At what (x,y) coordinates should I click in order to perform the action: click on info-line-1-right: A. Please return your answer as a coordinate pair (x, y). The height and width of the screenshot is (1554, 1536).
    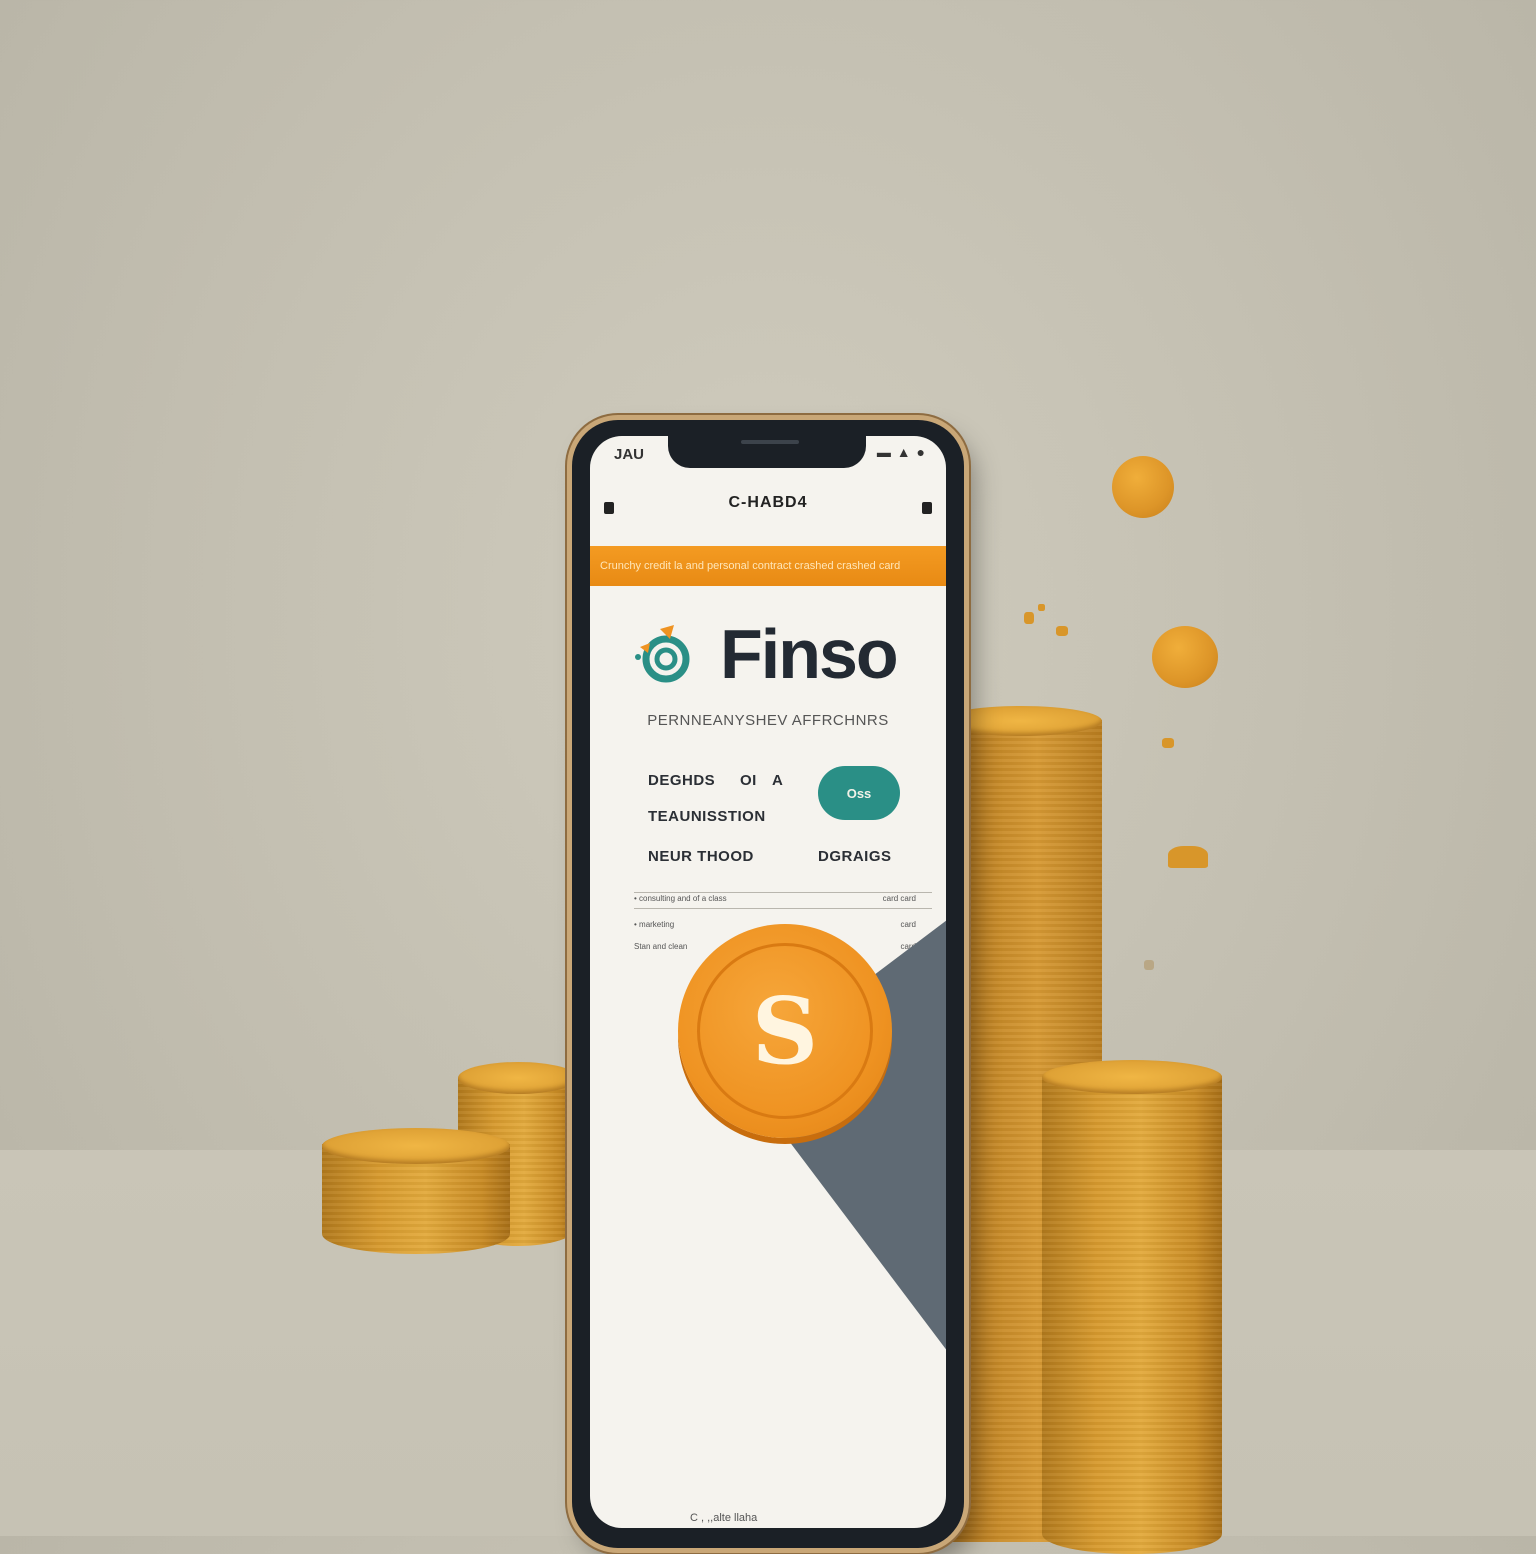
    Looking at the image, I should click on (778, 780).